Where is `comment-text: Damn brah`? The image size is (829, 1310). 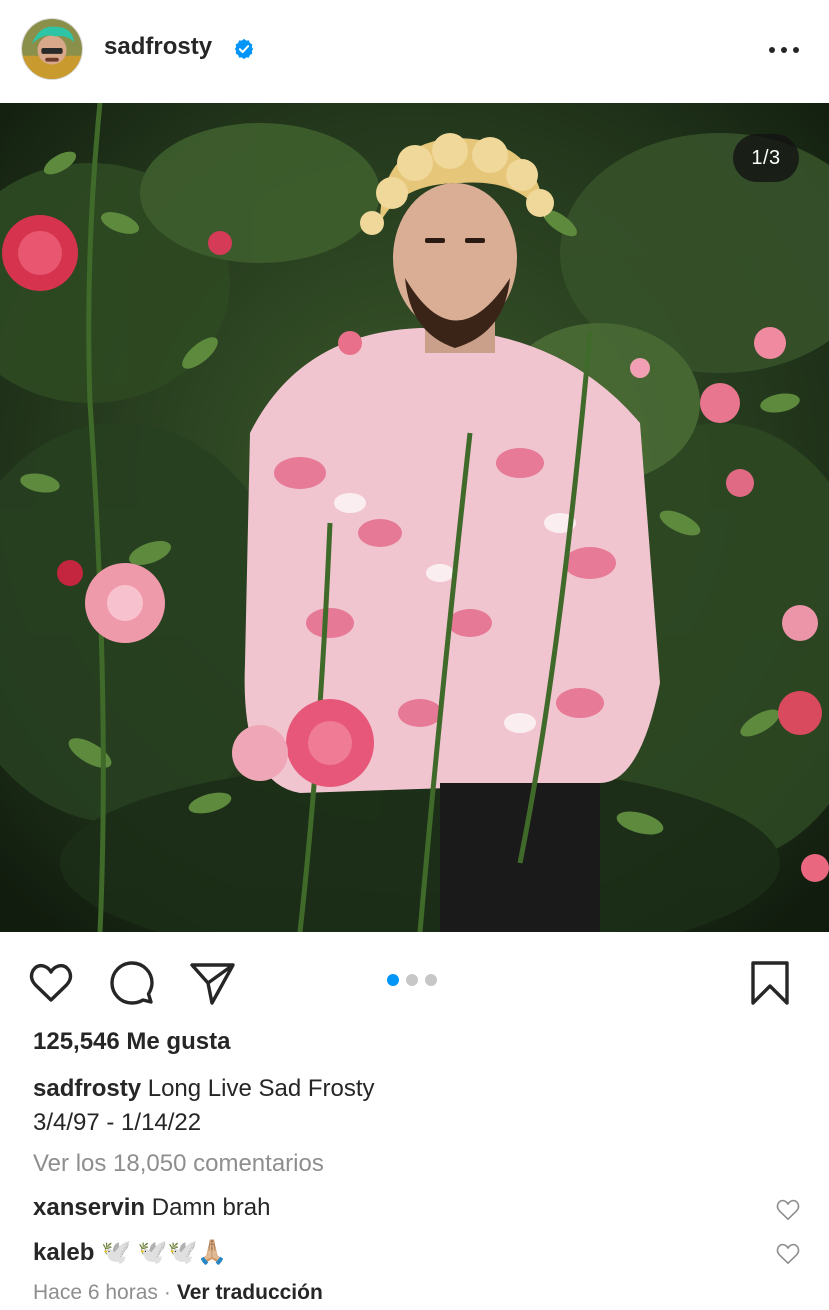
comment-text: Damn brah is located at coordinates (211, 1207).